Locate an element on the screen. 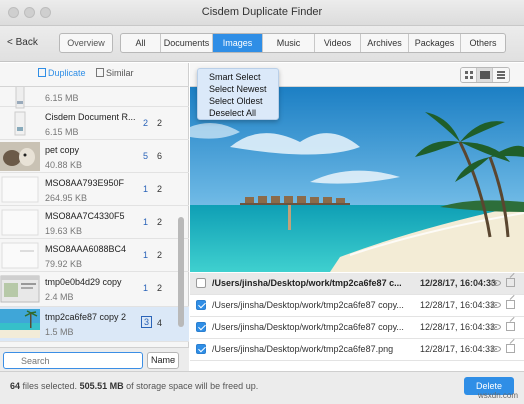 This screenshot has height=404, width=524. group-name: pet copy is located at coordinates (62, 150).